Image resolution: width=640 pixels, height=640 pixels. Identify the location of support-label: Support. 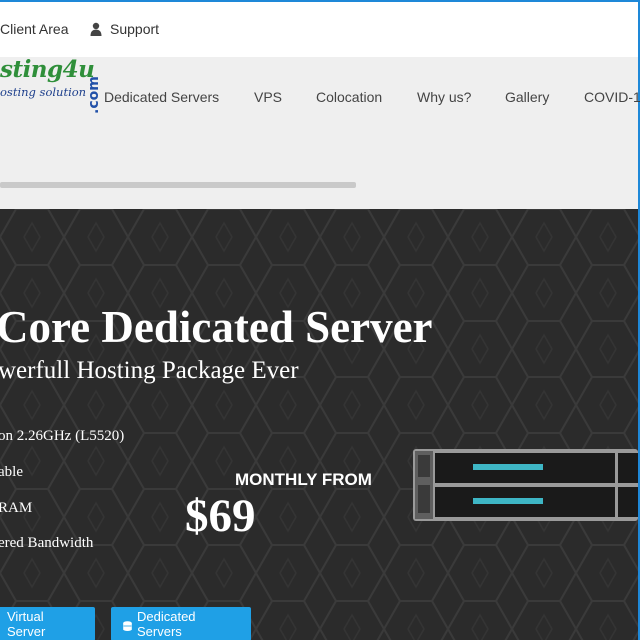
(135, 29).